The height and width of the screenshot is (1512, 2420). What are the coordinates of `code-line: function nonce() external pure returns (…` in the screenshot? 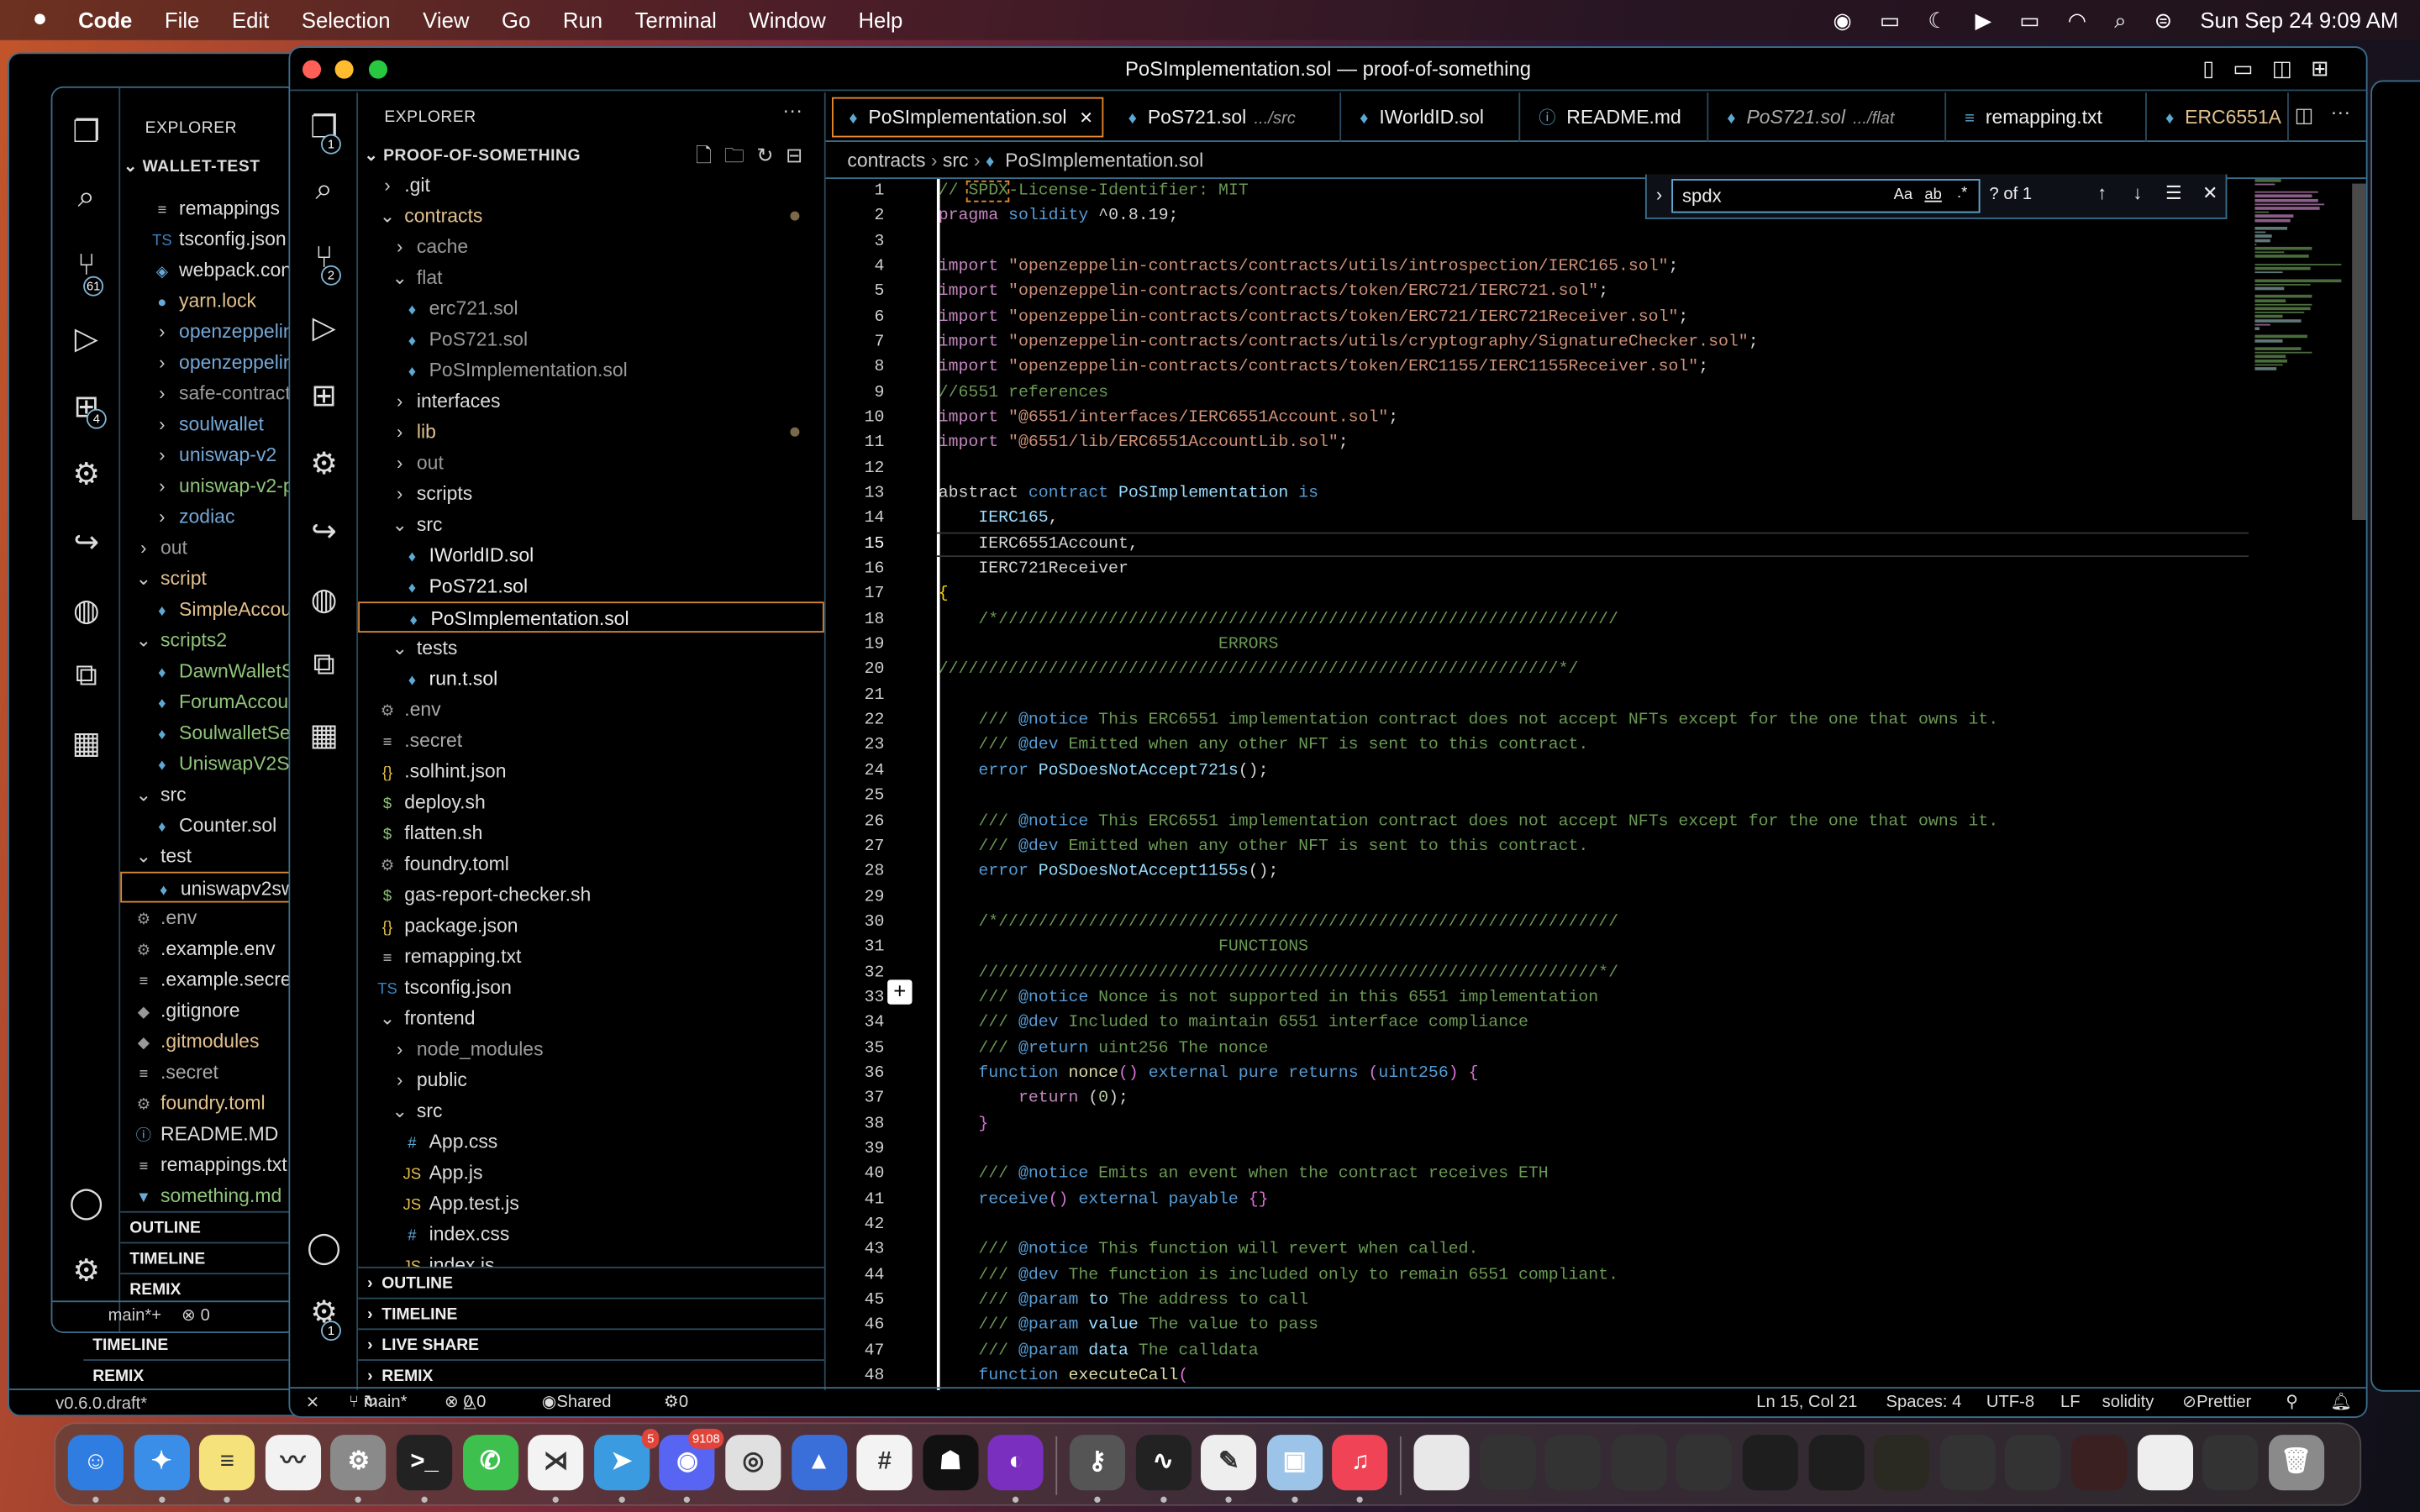 It's located at (1208, 1073).